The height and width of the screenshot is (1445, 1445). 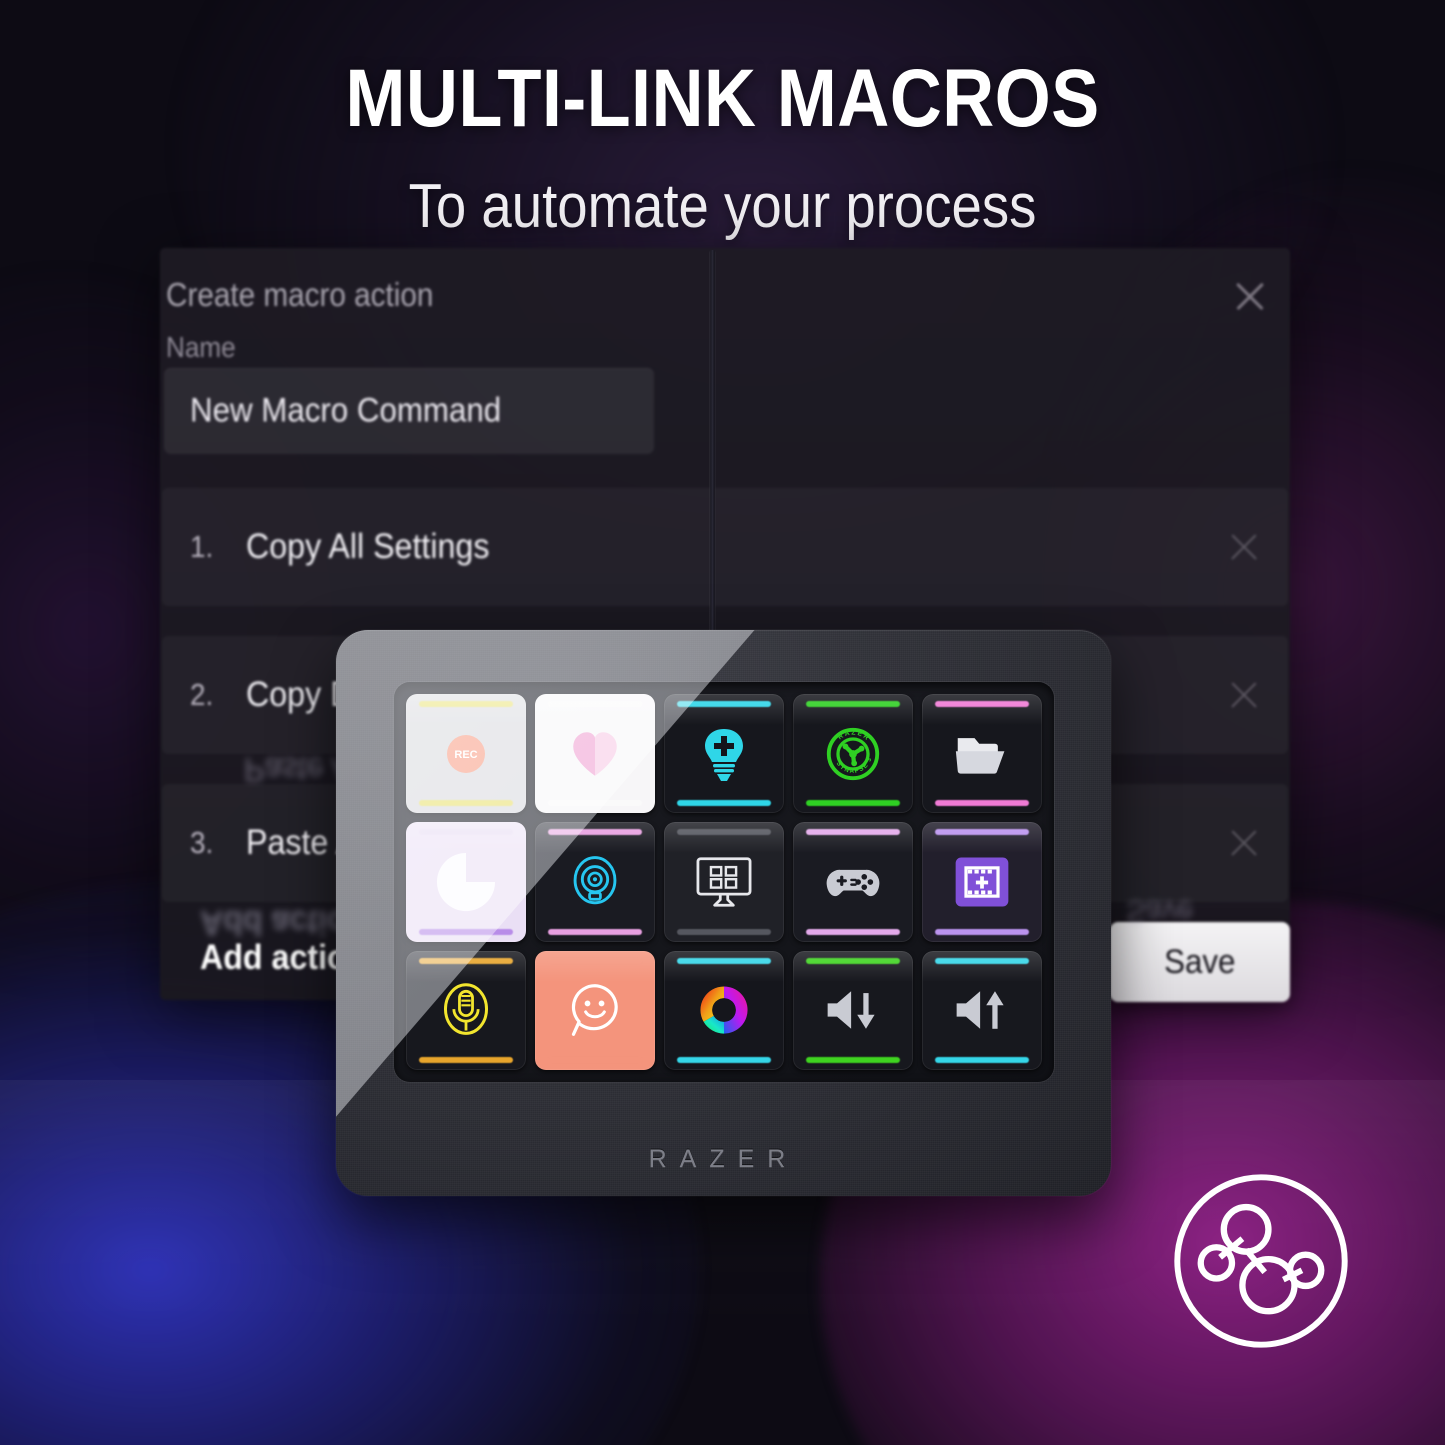 I want to click on svg-text: REC, so click(x=465, y=755).